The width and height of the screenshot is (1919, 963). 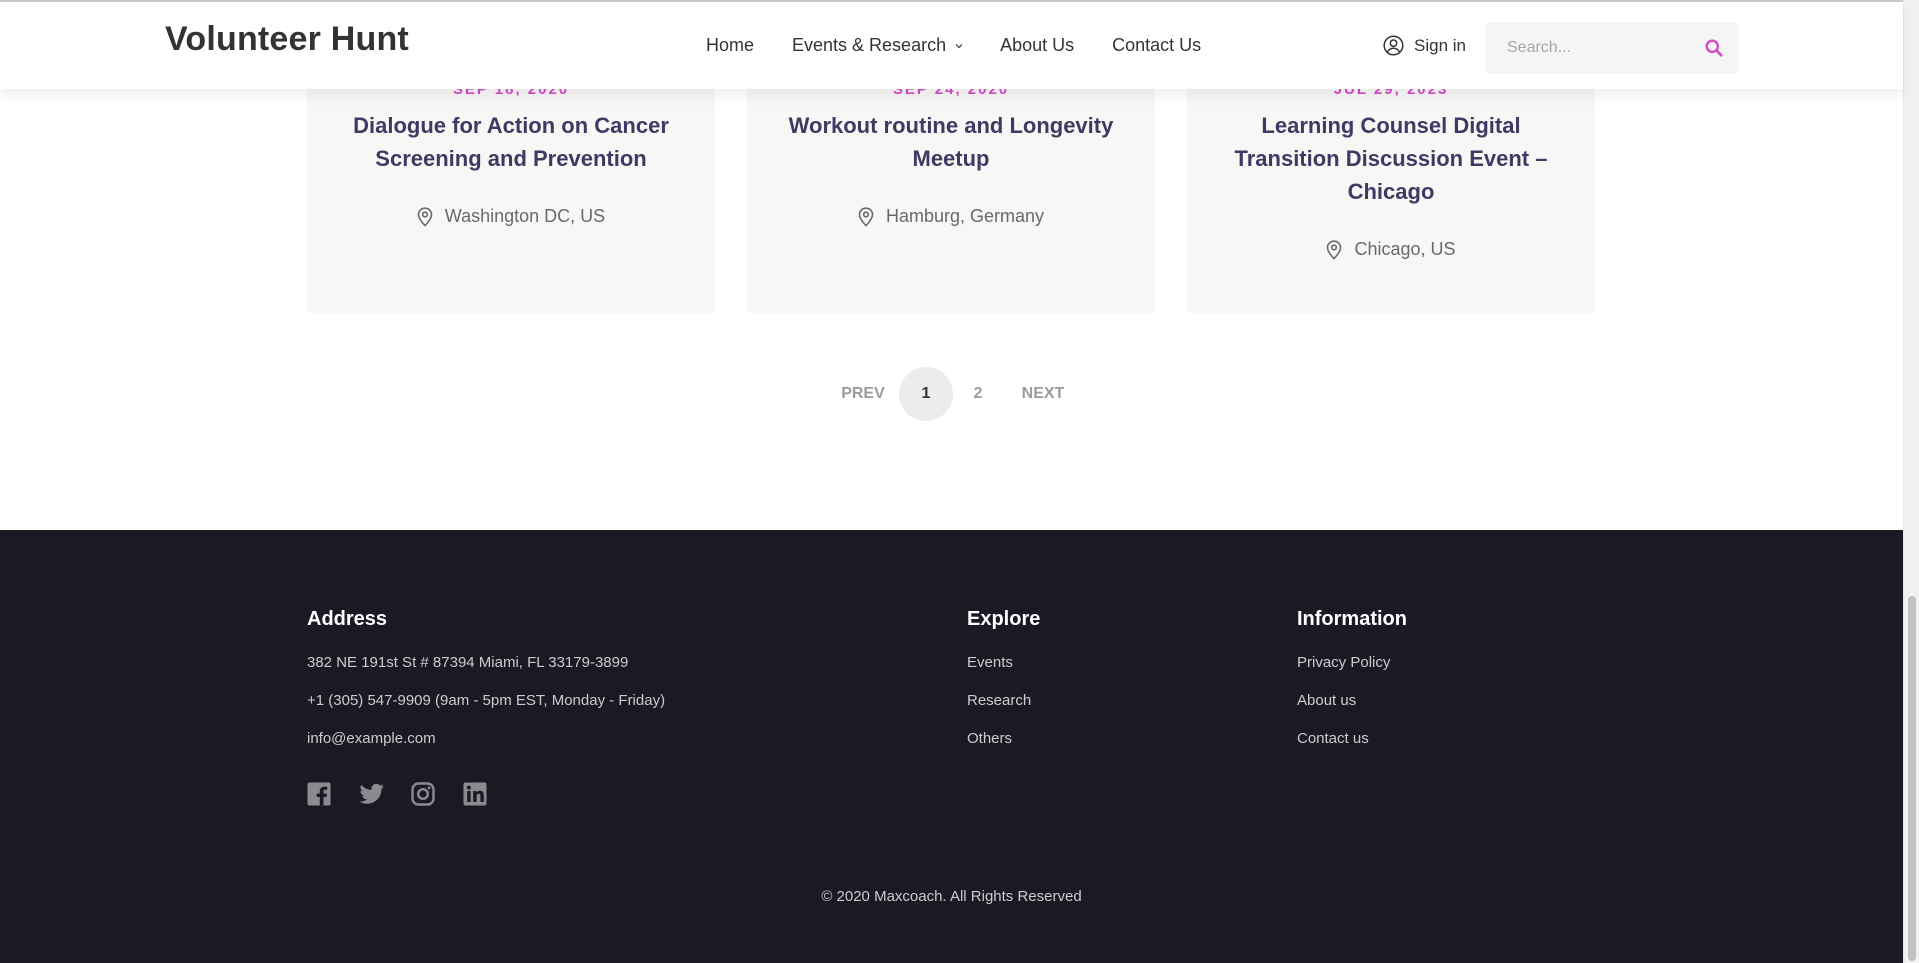 What do you see at coordinates (1393, 45) in the screenshot?
I see `user-circle-icon` at bounding box center [1393, 45].